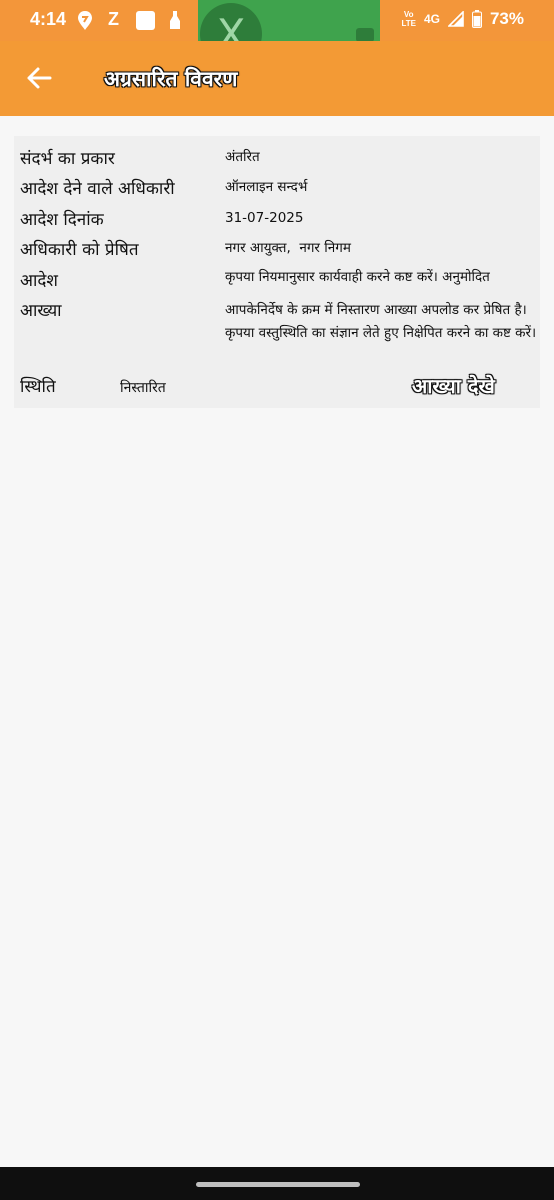 Image resolution: width=554 pixels, height=1200 pixels. Describe the element at coordinates (39, 281) in the screenshot. I see `label-order: आदेश` at that location.